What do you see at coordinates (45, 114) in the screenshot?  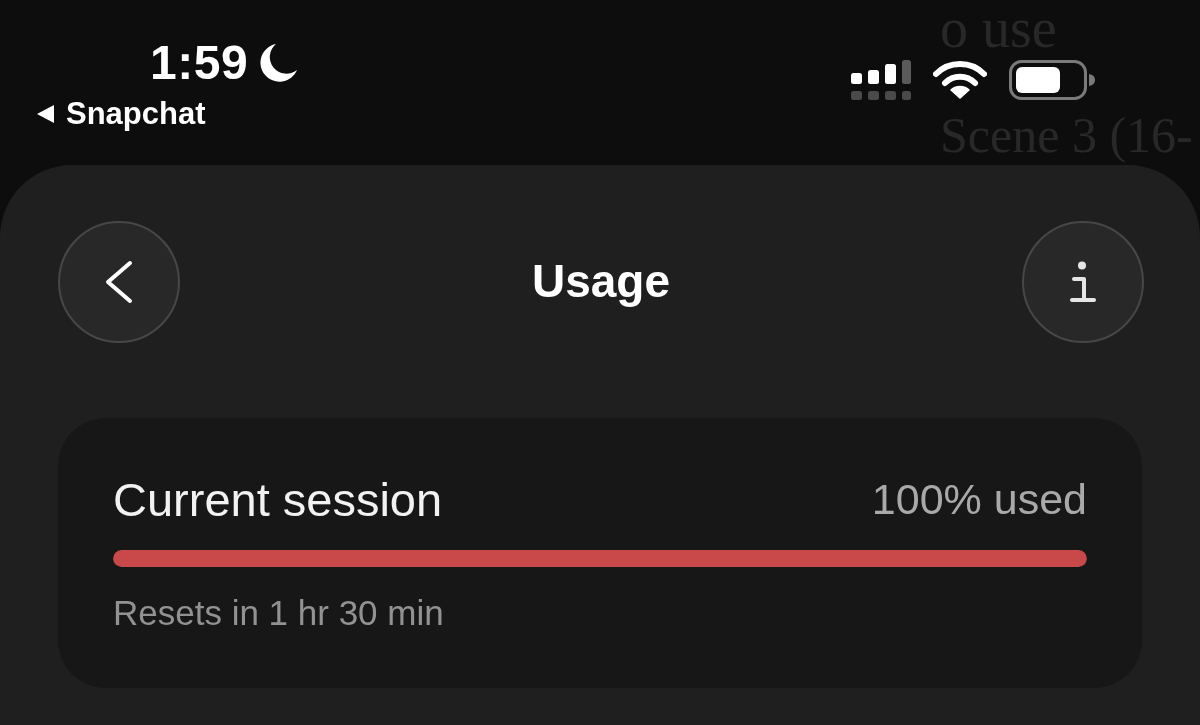 I see `triangle-left-icon` at bounding box center [45, 114].